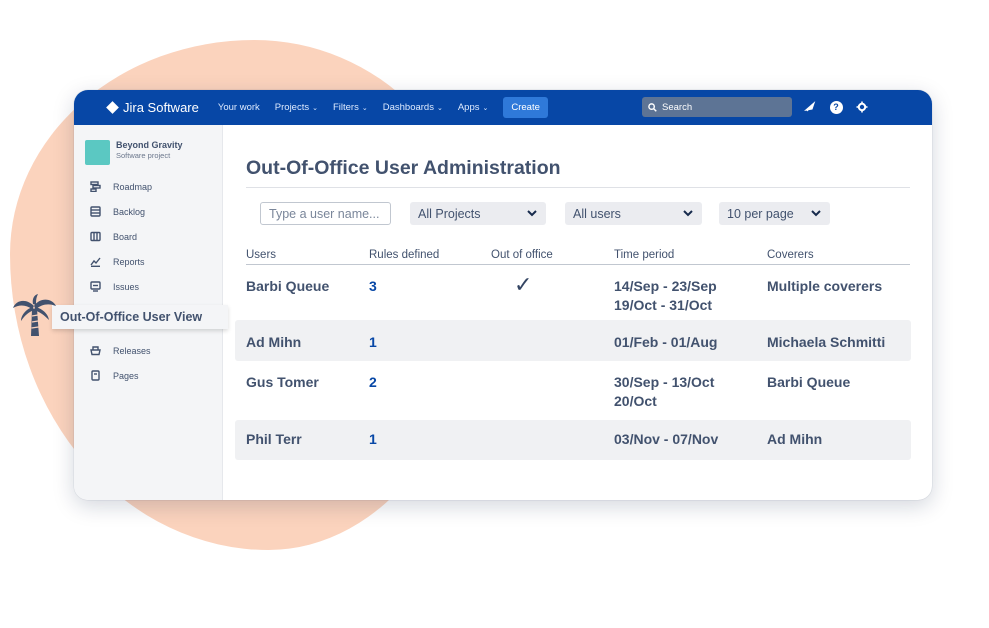 This screenshot has height=628, width=989. What do you see at coordinates (282, 382) in the screenshot?
I see `user-name: Gus Tomer` at bounding box center [282, 382].